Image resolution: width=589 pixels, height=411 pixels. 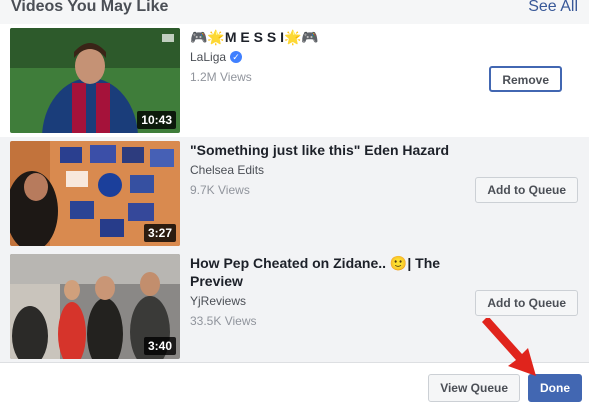 What do you see at coordinates (218, 301) in the screenshot?
I see `channel-name: YjReviews` at bounding box center [218, 301].